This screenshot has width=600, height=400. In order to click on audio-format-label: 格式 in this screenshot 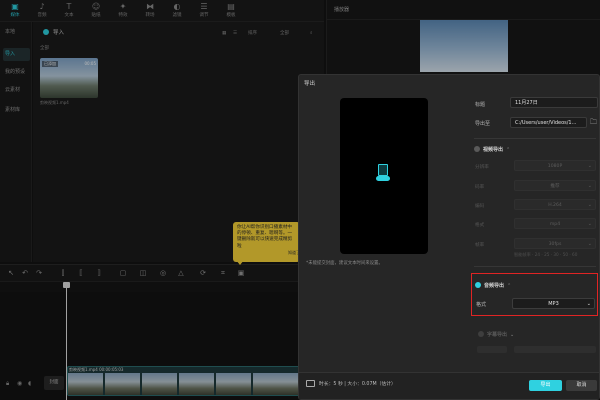, I will do `click(481, 305)`.